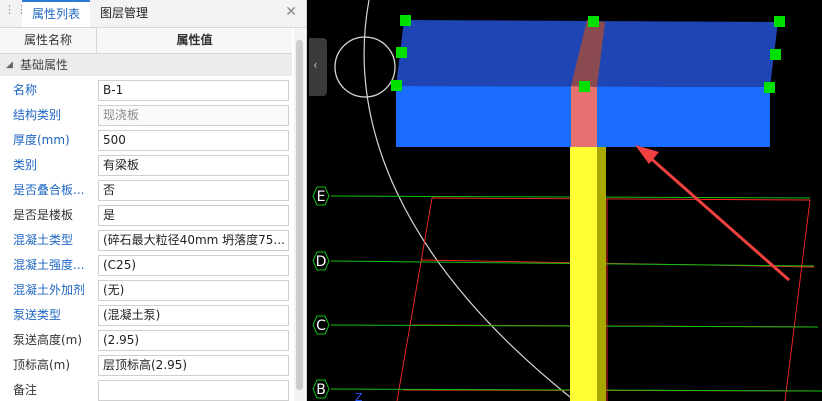 This screenshot has width=822, height=401. I want to click on close-icon: ✕, so click(291, 12).